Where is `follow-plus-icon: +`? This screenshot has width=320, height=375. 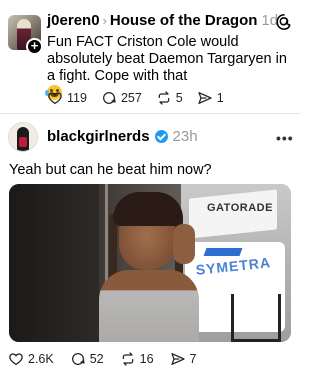 follow-plus-icon: + is located at coordinates (34, 46).